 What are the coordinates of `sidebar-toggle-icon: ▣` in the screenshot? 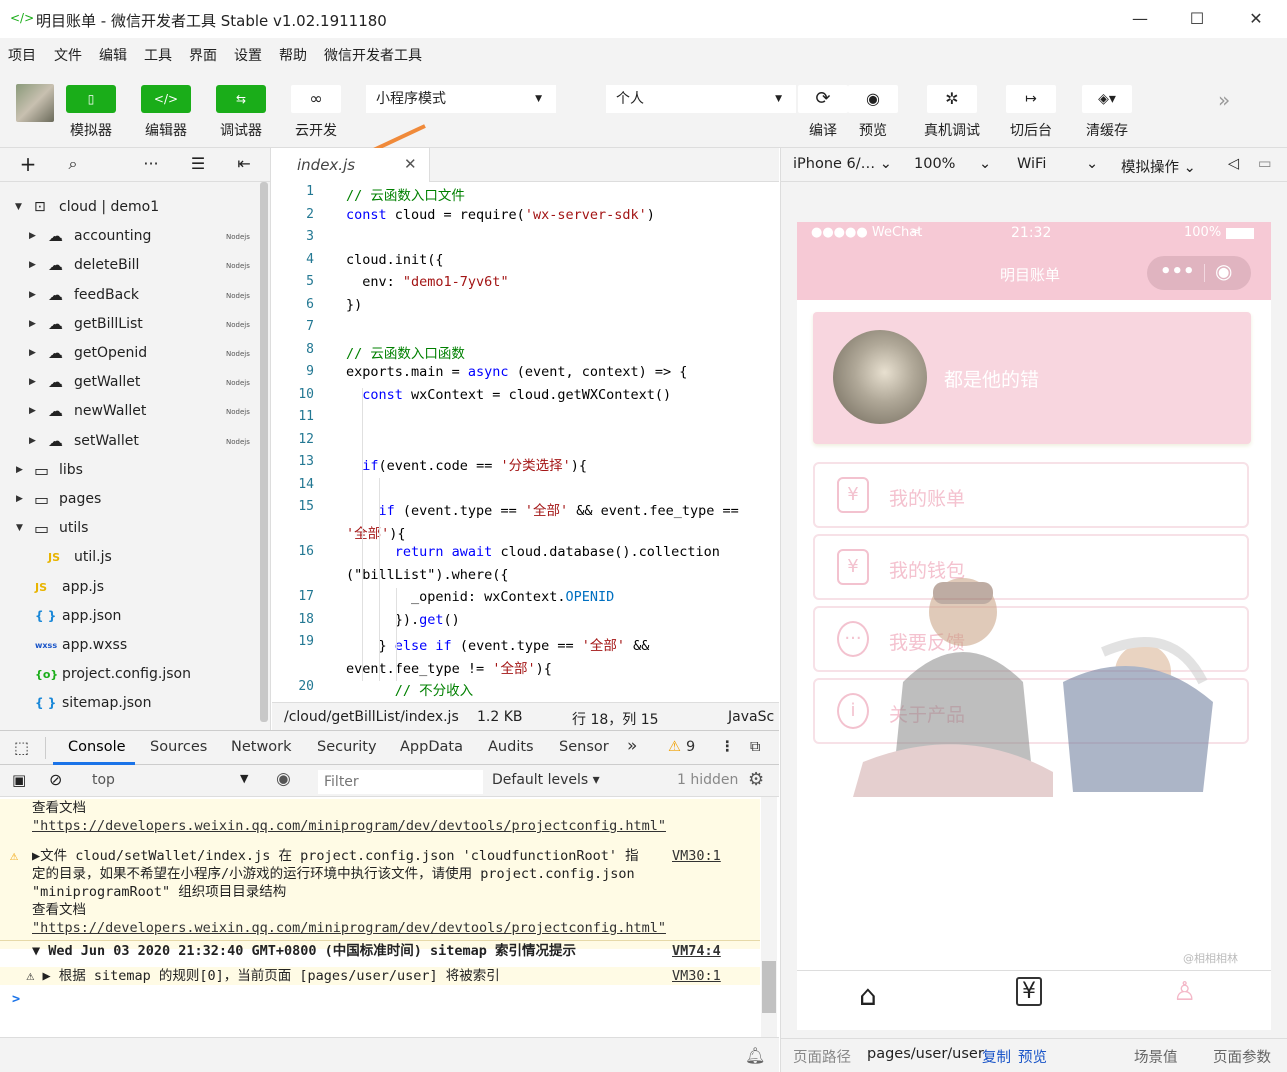 It's located at (19, 780).